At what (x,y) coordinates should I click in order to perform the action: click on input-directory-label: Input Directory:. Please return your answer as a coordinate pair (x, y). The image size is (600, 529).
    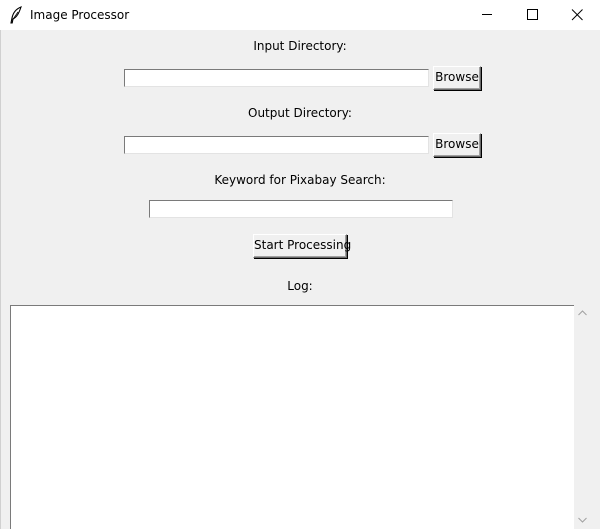
    Looking at the image, I should click on (300, 46).